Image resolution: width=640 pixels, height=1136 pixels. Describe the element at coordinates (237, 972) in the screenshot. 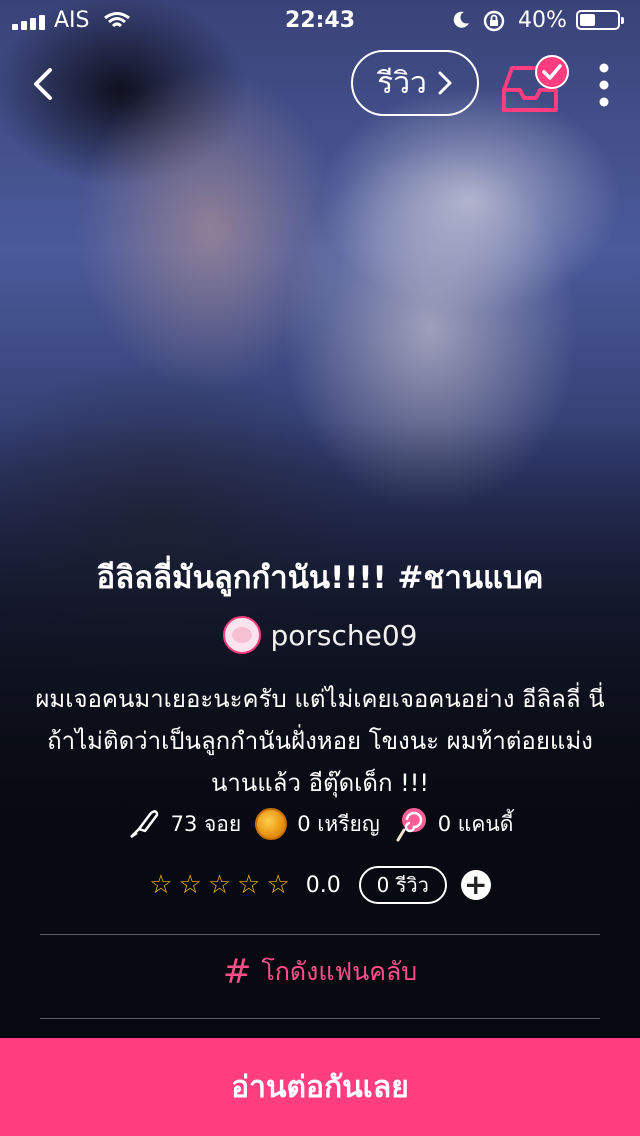

I see `hashtag-icon: #` at that location.